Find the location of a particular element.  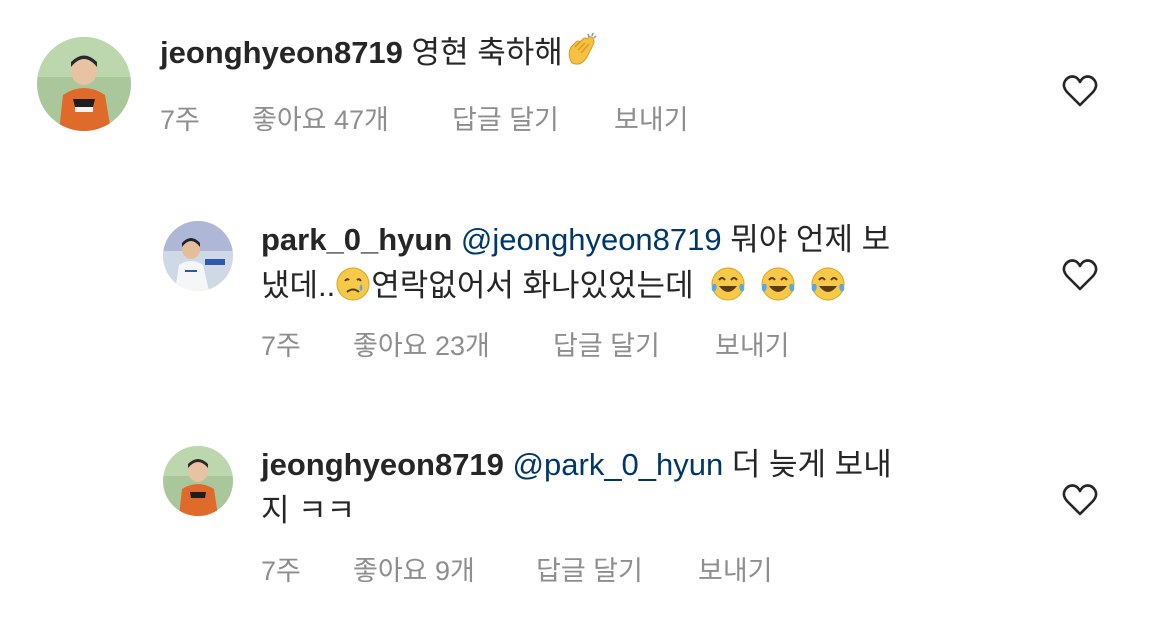

comment-likes: 좋아요 9개 is located at coordinates (444, 568).